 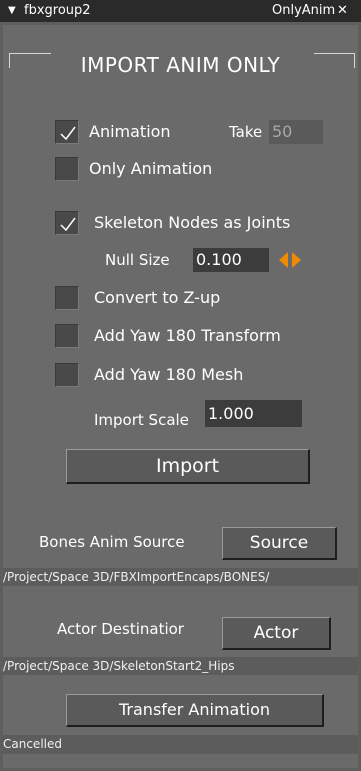 What do you see at coordinates (180, 744) in the screenshot?
I see `status-bar: Cancelled` at bounding box center [180, 744].